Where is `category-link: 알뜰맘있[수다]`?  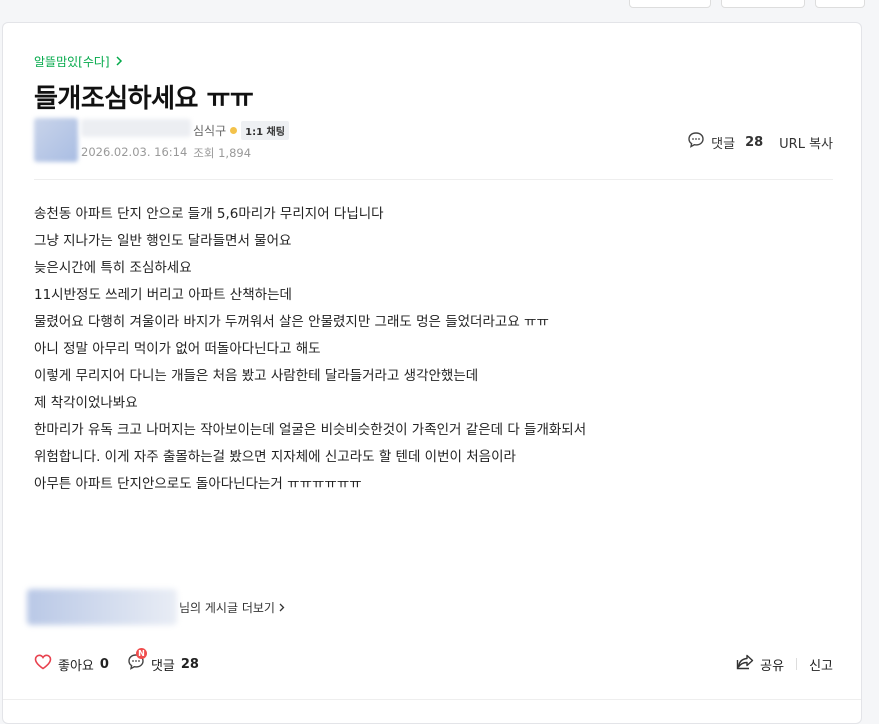 category-link: 알뜰맘있[수다] is located at coordinates (78, 61).